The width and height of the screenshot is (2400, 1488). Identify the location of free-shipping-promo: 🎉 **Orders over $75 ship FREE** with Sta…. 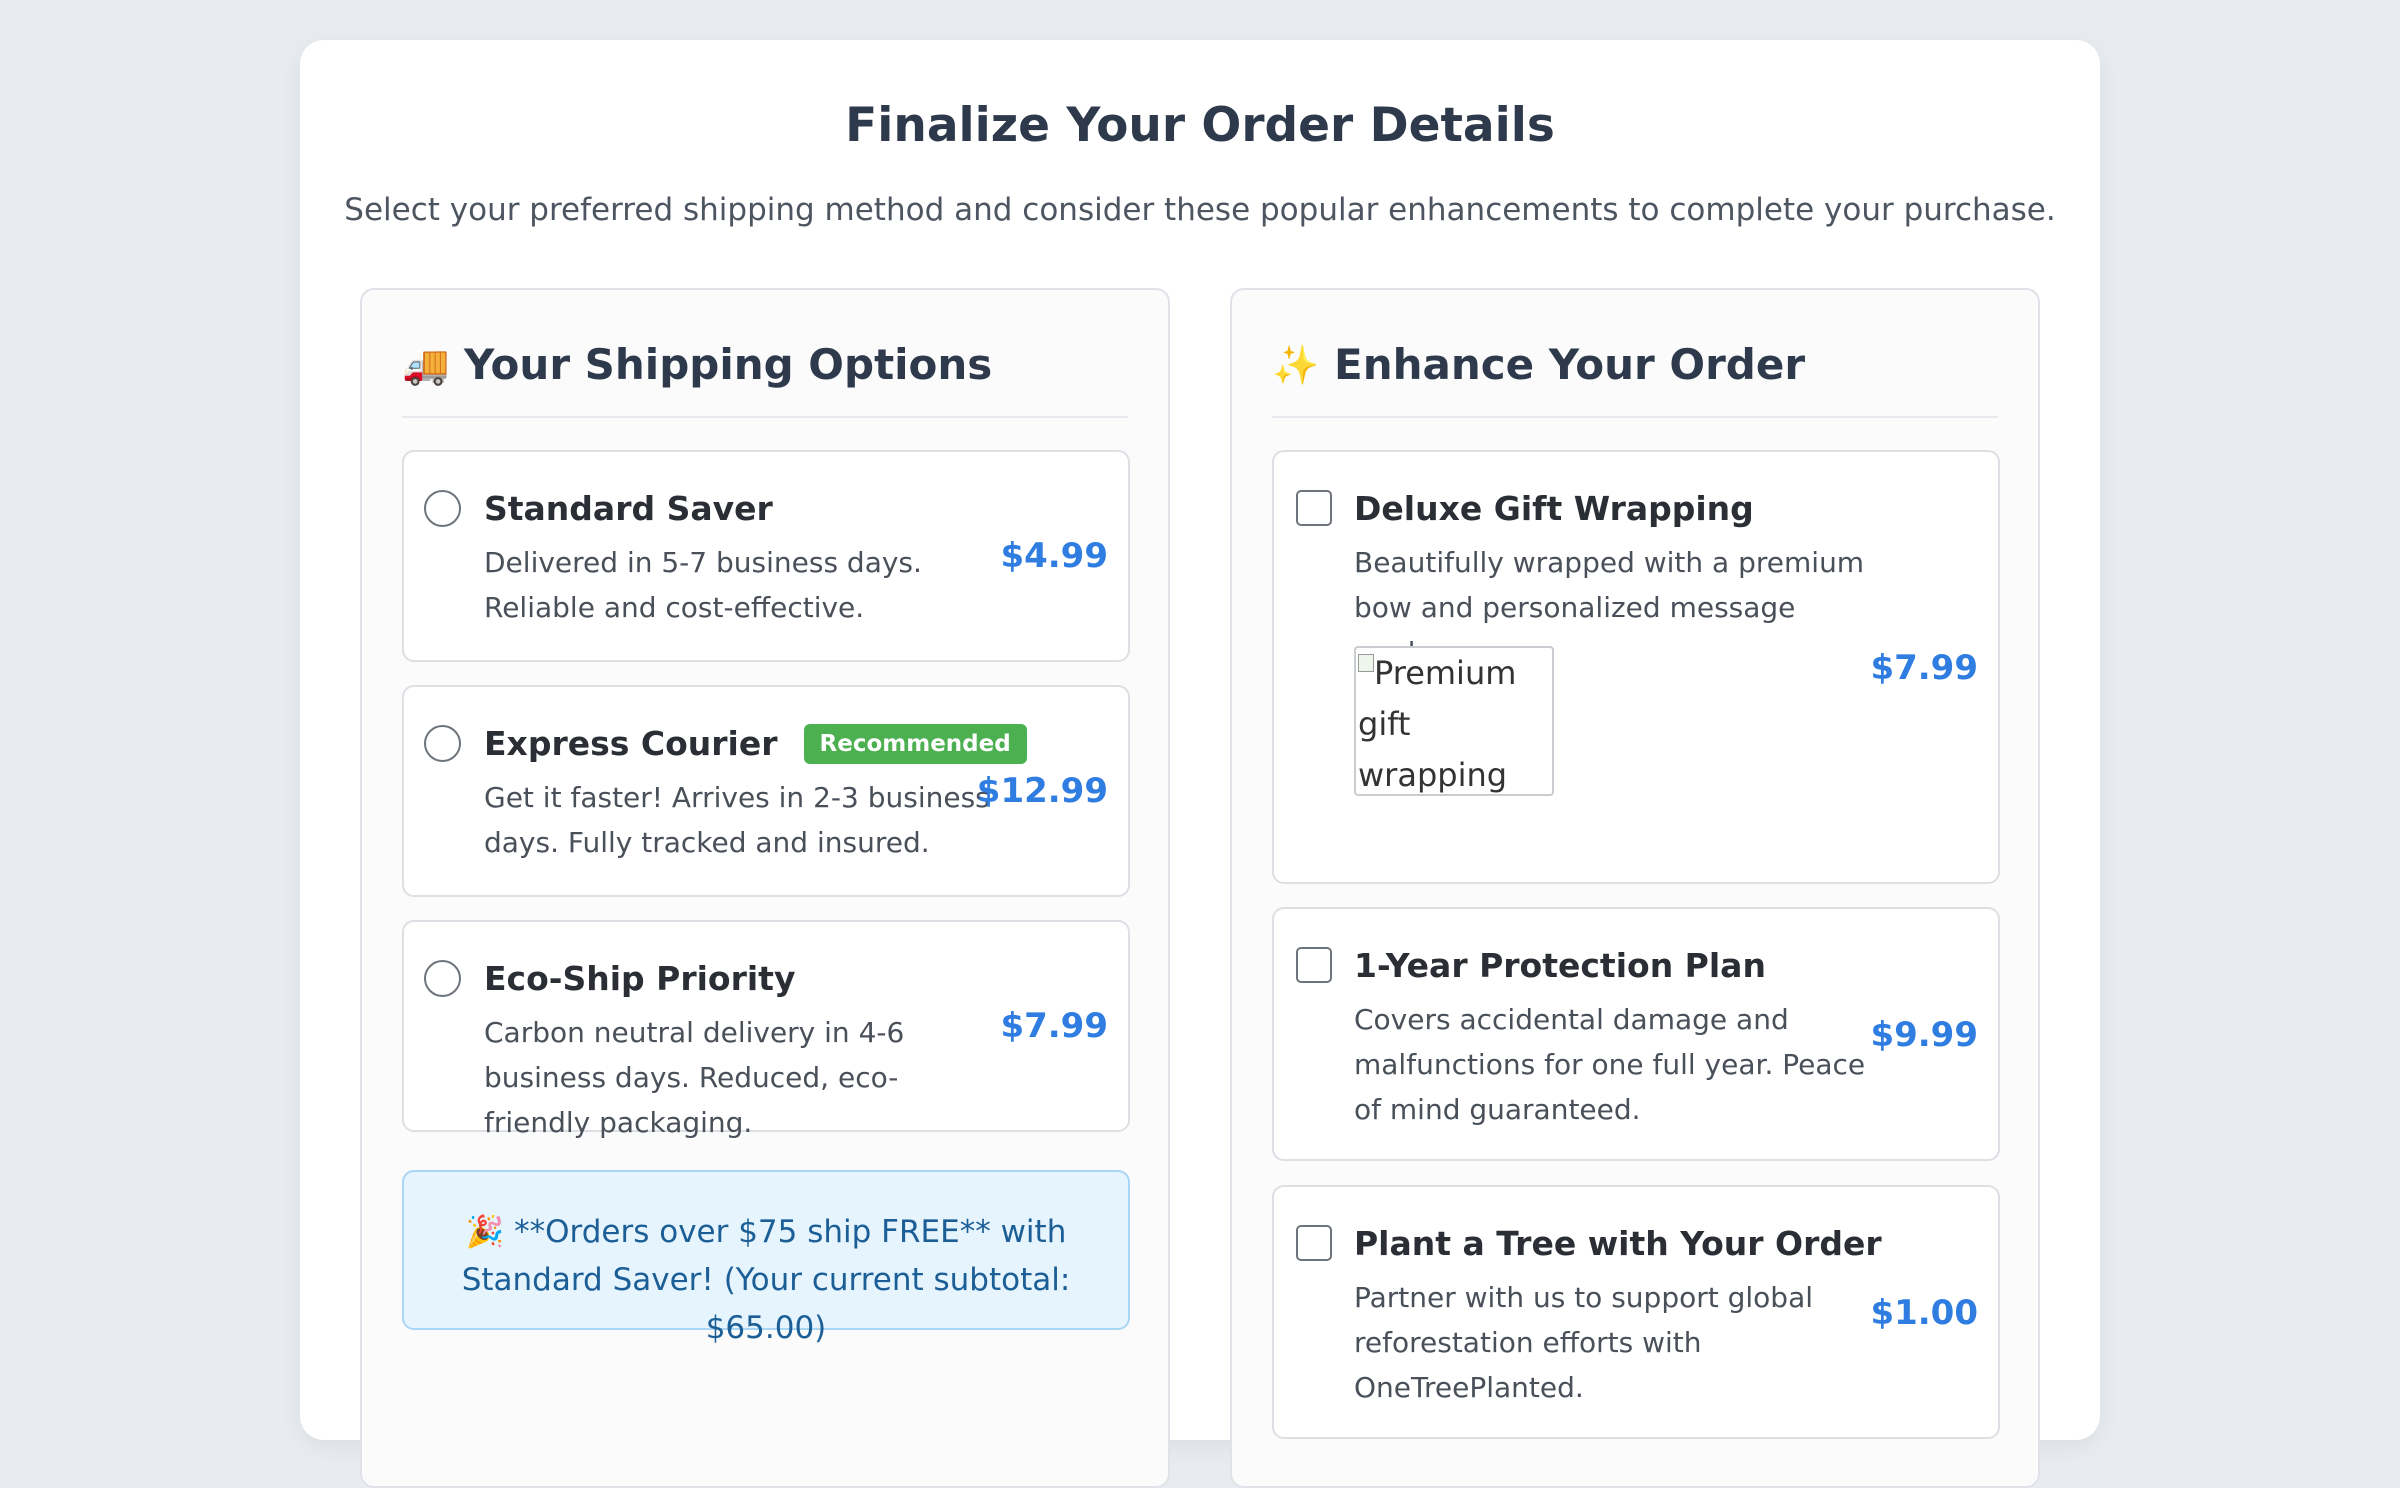
(766, 1258).